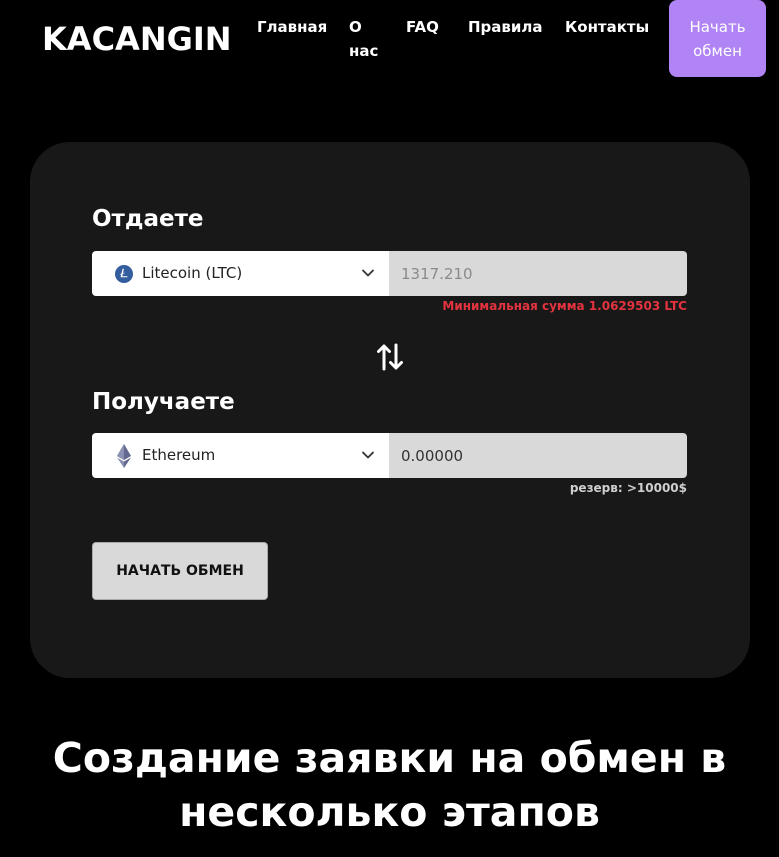 The height and width of the screenshot is (857, 779). I want to click on reserve-note: резерв: >10000$, so click(628, 488).